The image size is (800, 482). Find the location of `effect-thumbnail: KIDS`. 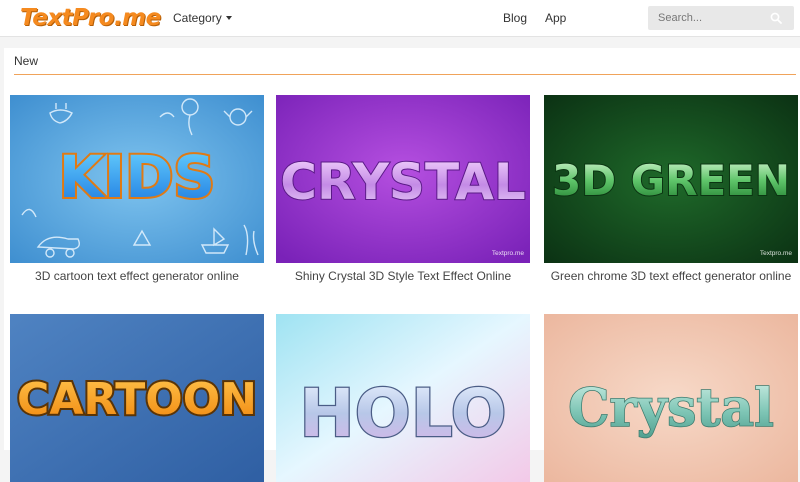

effect-thumbnail: KIDS is located at coordinates (137, 179).